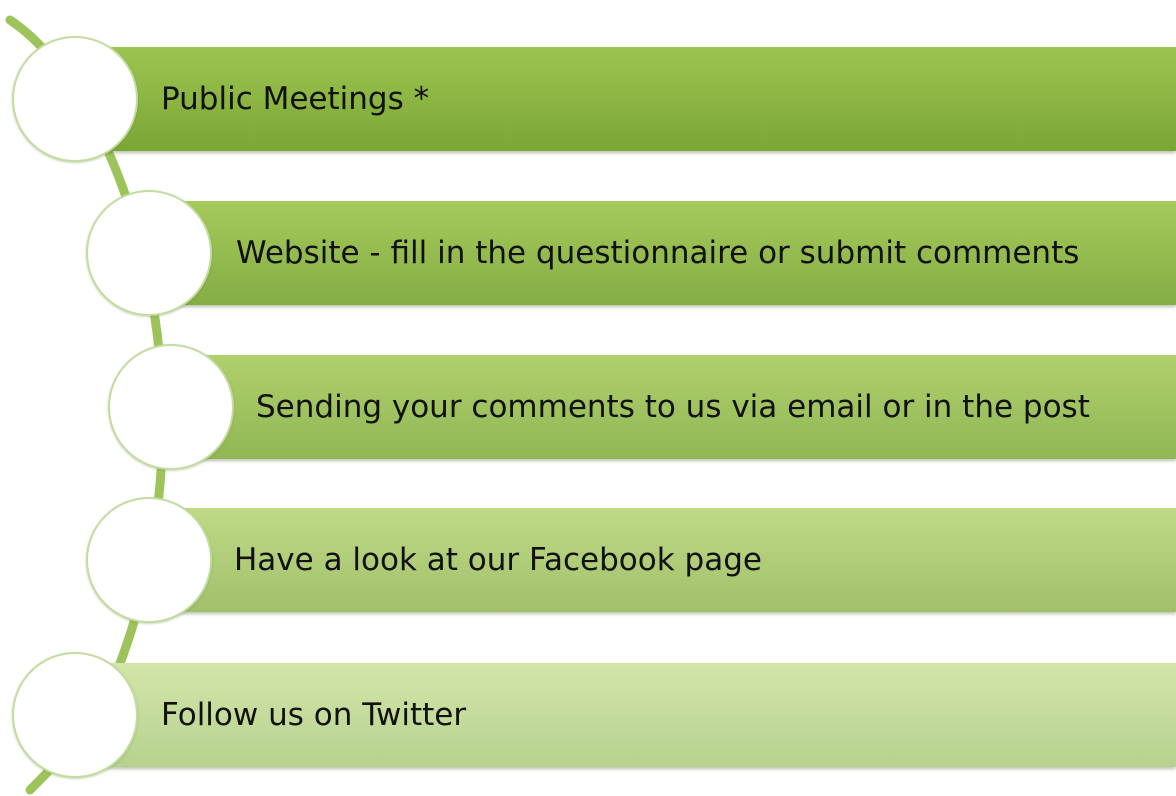 This screenshot has height=796, width=1176. What do you see at coordinates (625, 715) in the screenshot?
I see `step-bar-5: Follow us on Twitter` at bounding box center [625, 715].